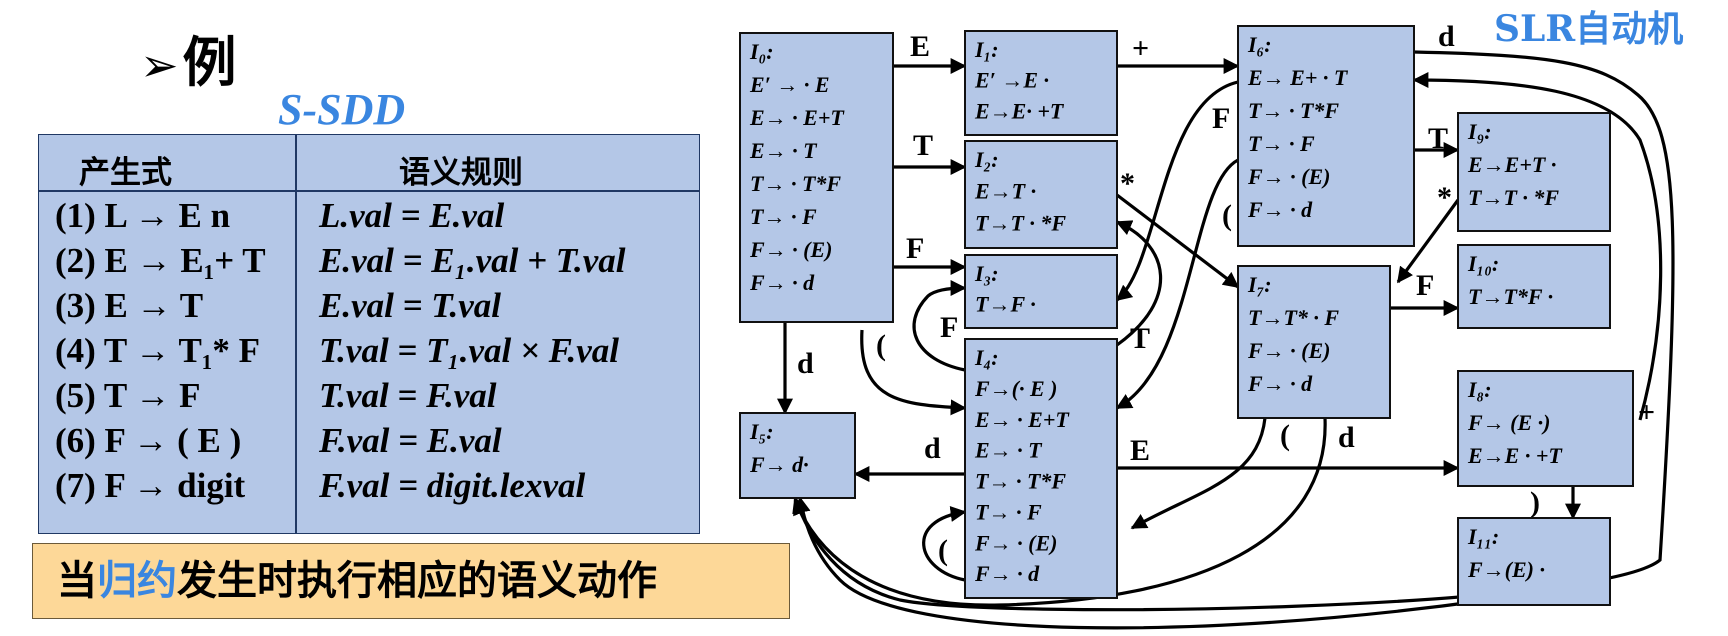  What do you see at coordinates (1005, 304) in the screenshot?
I see `state-item: T→F ·` at bounding box center [1005, 304].